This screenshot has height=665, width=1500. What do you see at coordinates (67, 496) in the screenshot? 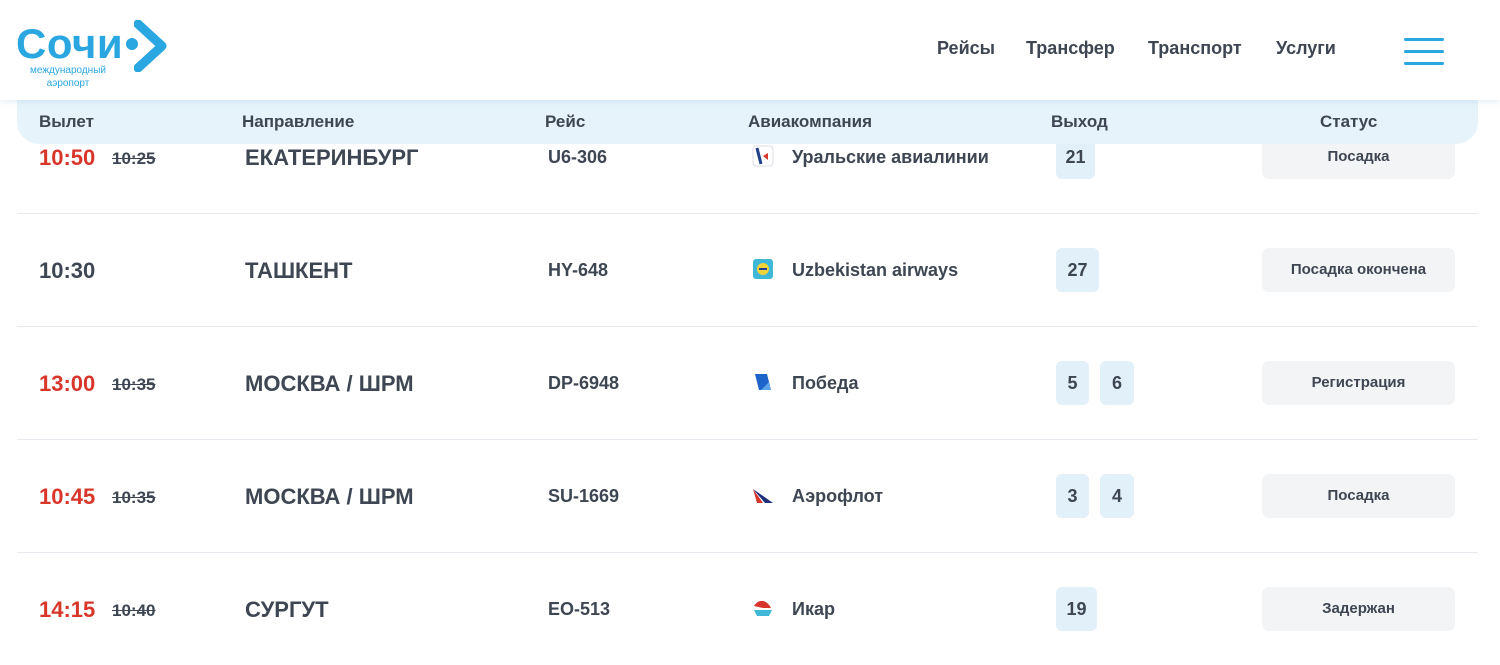
I see `actual-time: 10:45` at bounding box center [67, 496].